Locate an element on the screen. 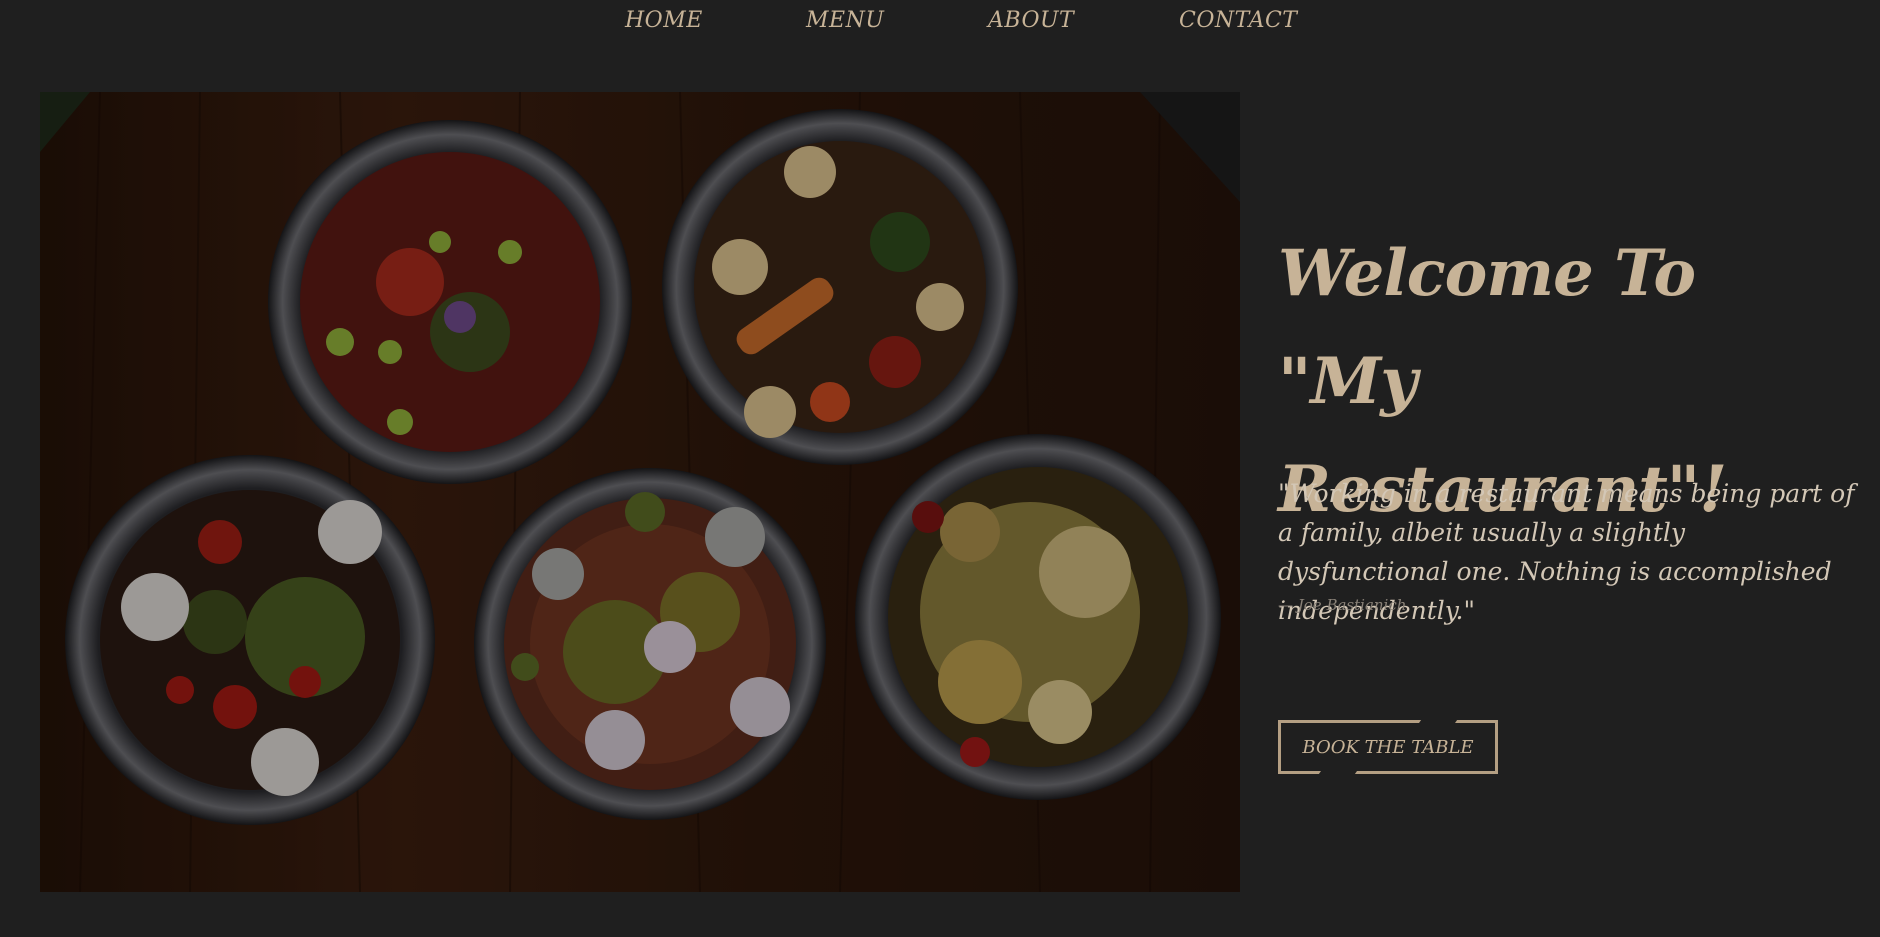 The image size is (1880, 937). nav-contact: CONTACT is located at coordinates (1238, 20).